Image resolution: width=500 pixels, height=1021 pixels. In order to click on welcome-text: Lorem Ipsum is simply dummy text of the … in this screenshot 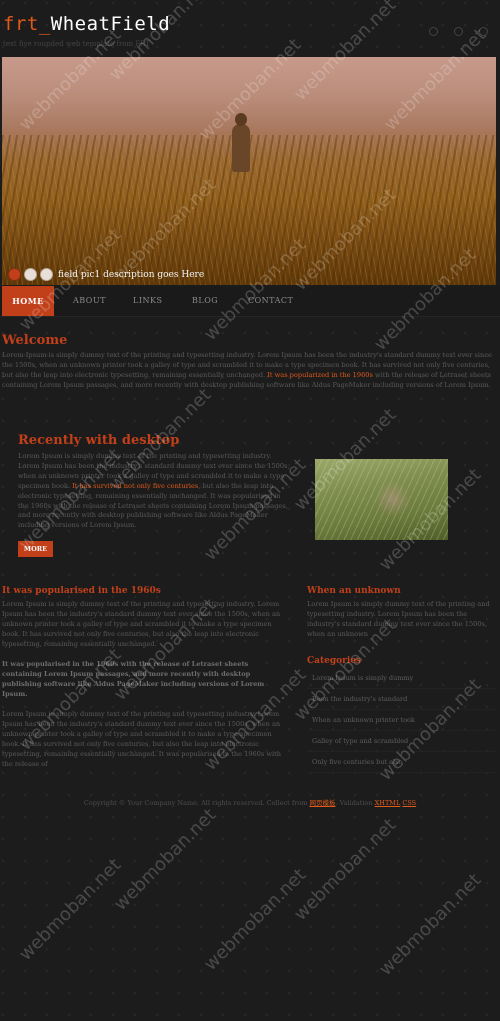, I will do `click(247, 370)`.